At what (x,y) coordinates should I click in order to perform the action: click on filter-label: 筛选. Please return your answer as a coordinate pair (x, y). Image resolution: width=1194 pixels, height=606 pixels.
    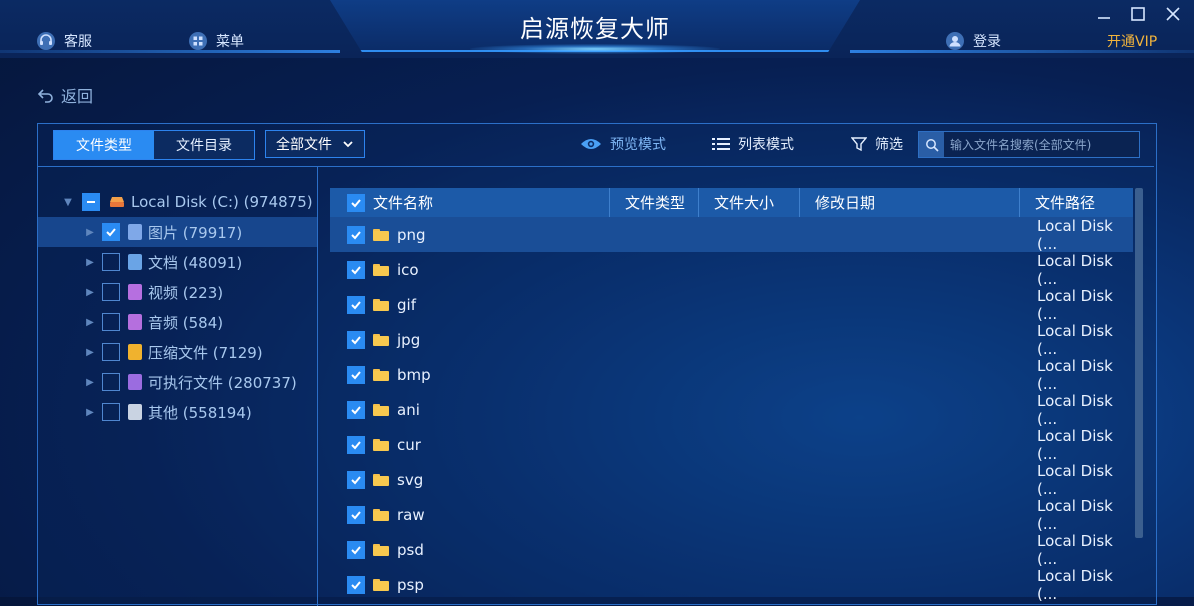
    Looking at the image, I should click on (889, 145).